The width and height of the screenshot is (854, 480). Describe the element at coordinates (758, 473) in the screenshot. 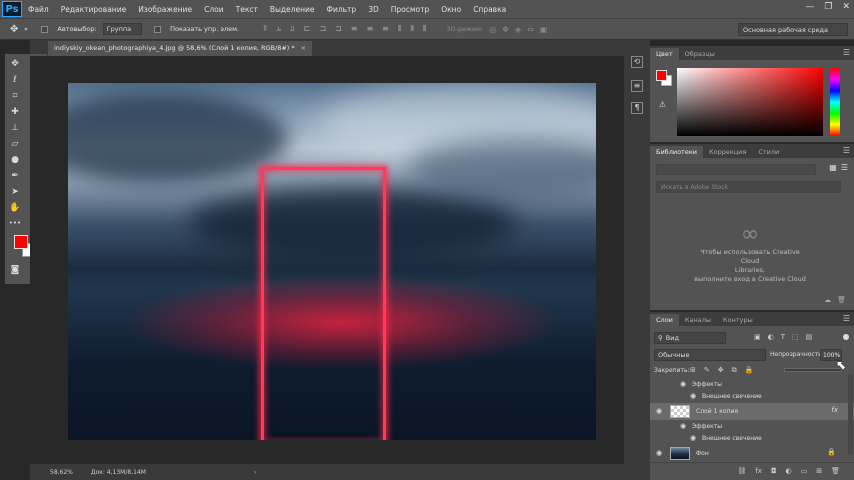

I see `add-style-icon: fx` at that location.